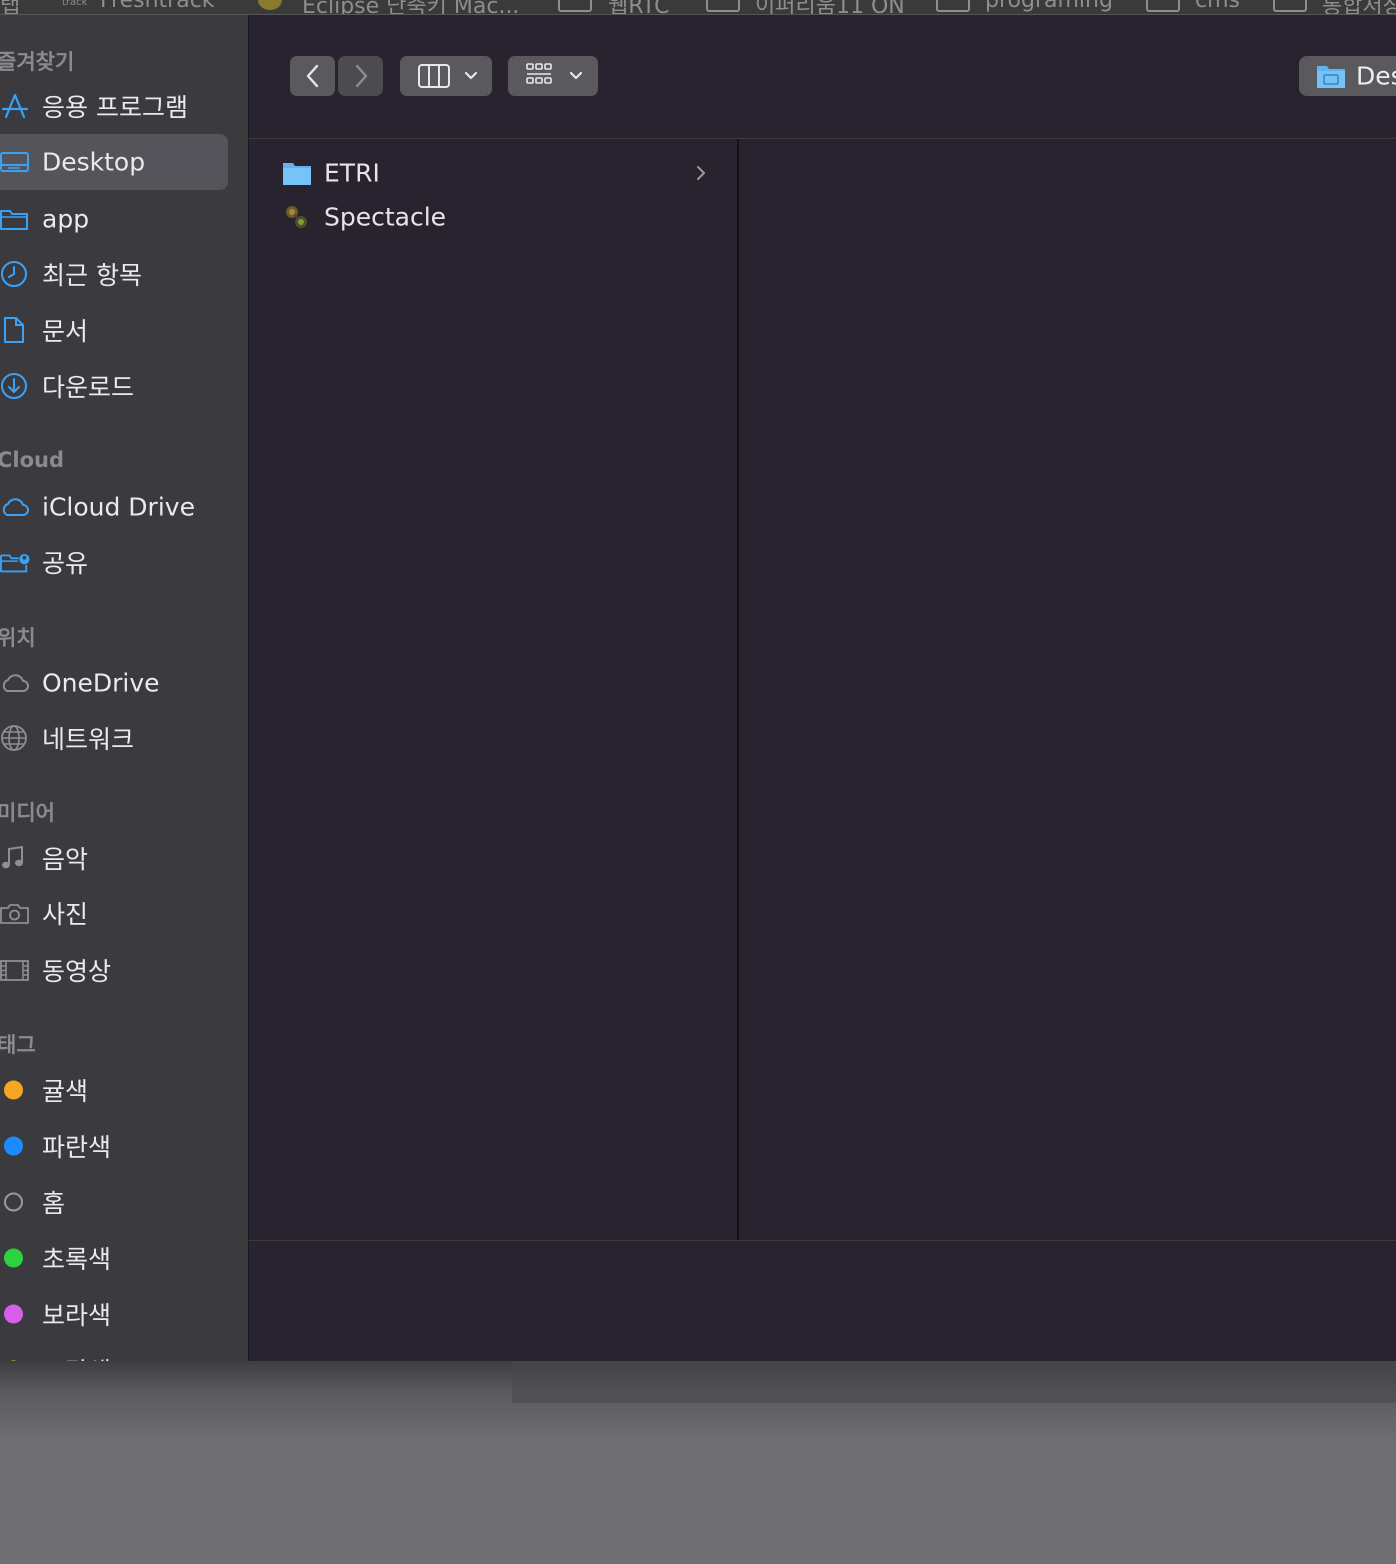  I want to click on music-note-icon, so click(12, 857).